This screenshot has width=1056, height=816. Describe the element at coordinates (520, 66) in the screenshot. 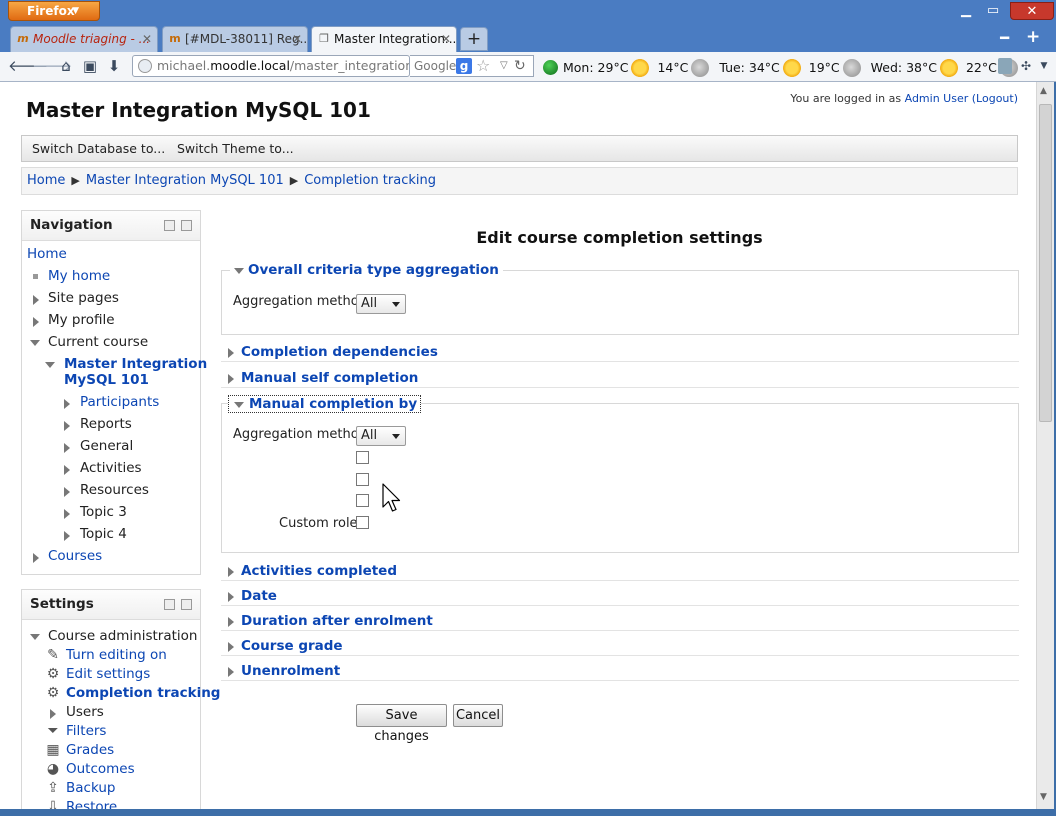

I see `reload-icon: ↻` at that location.